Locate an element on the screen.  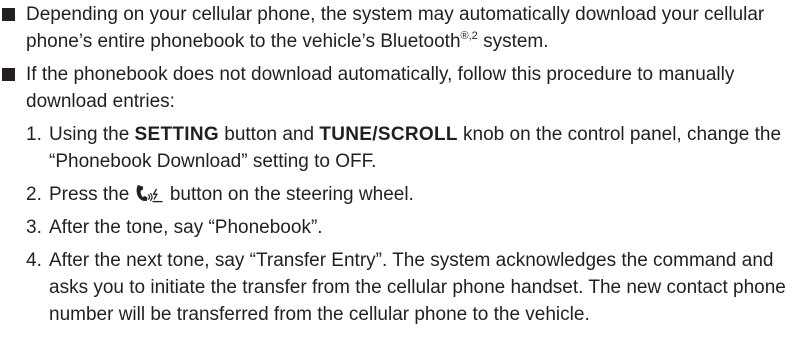
step-number: 4. is located at coordinates (34, 260).